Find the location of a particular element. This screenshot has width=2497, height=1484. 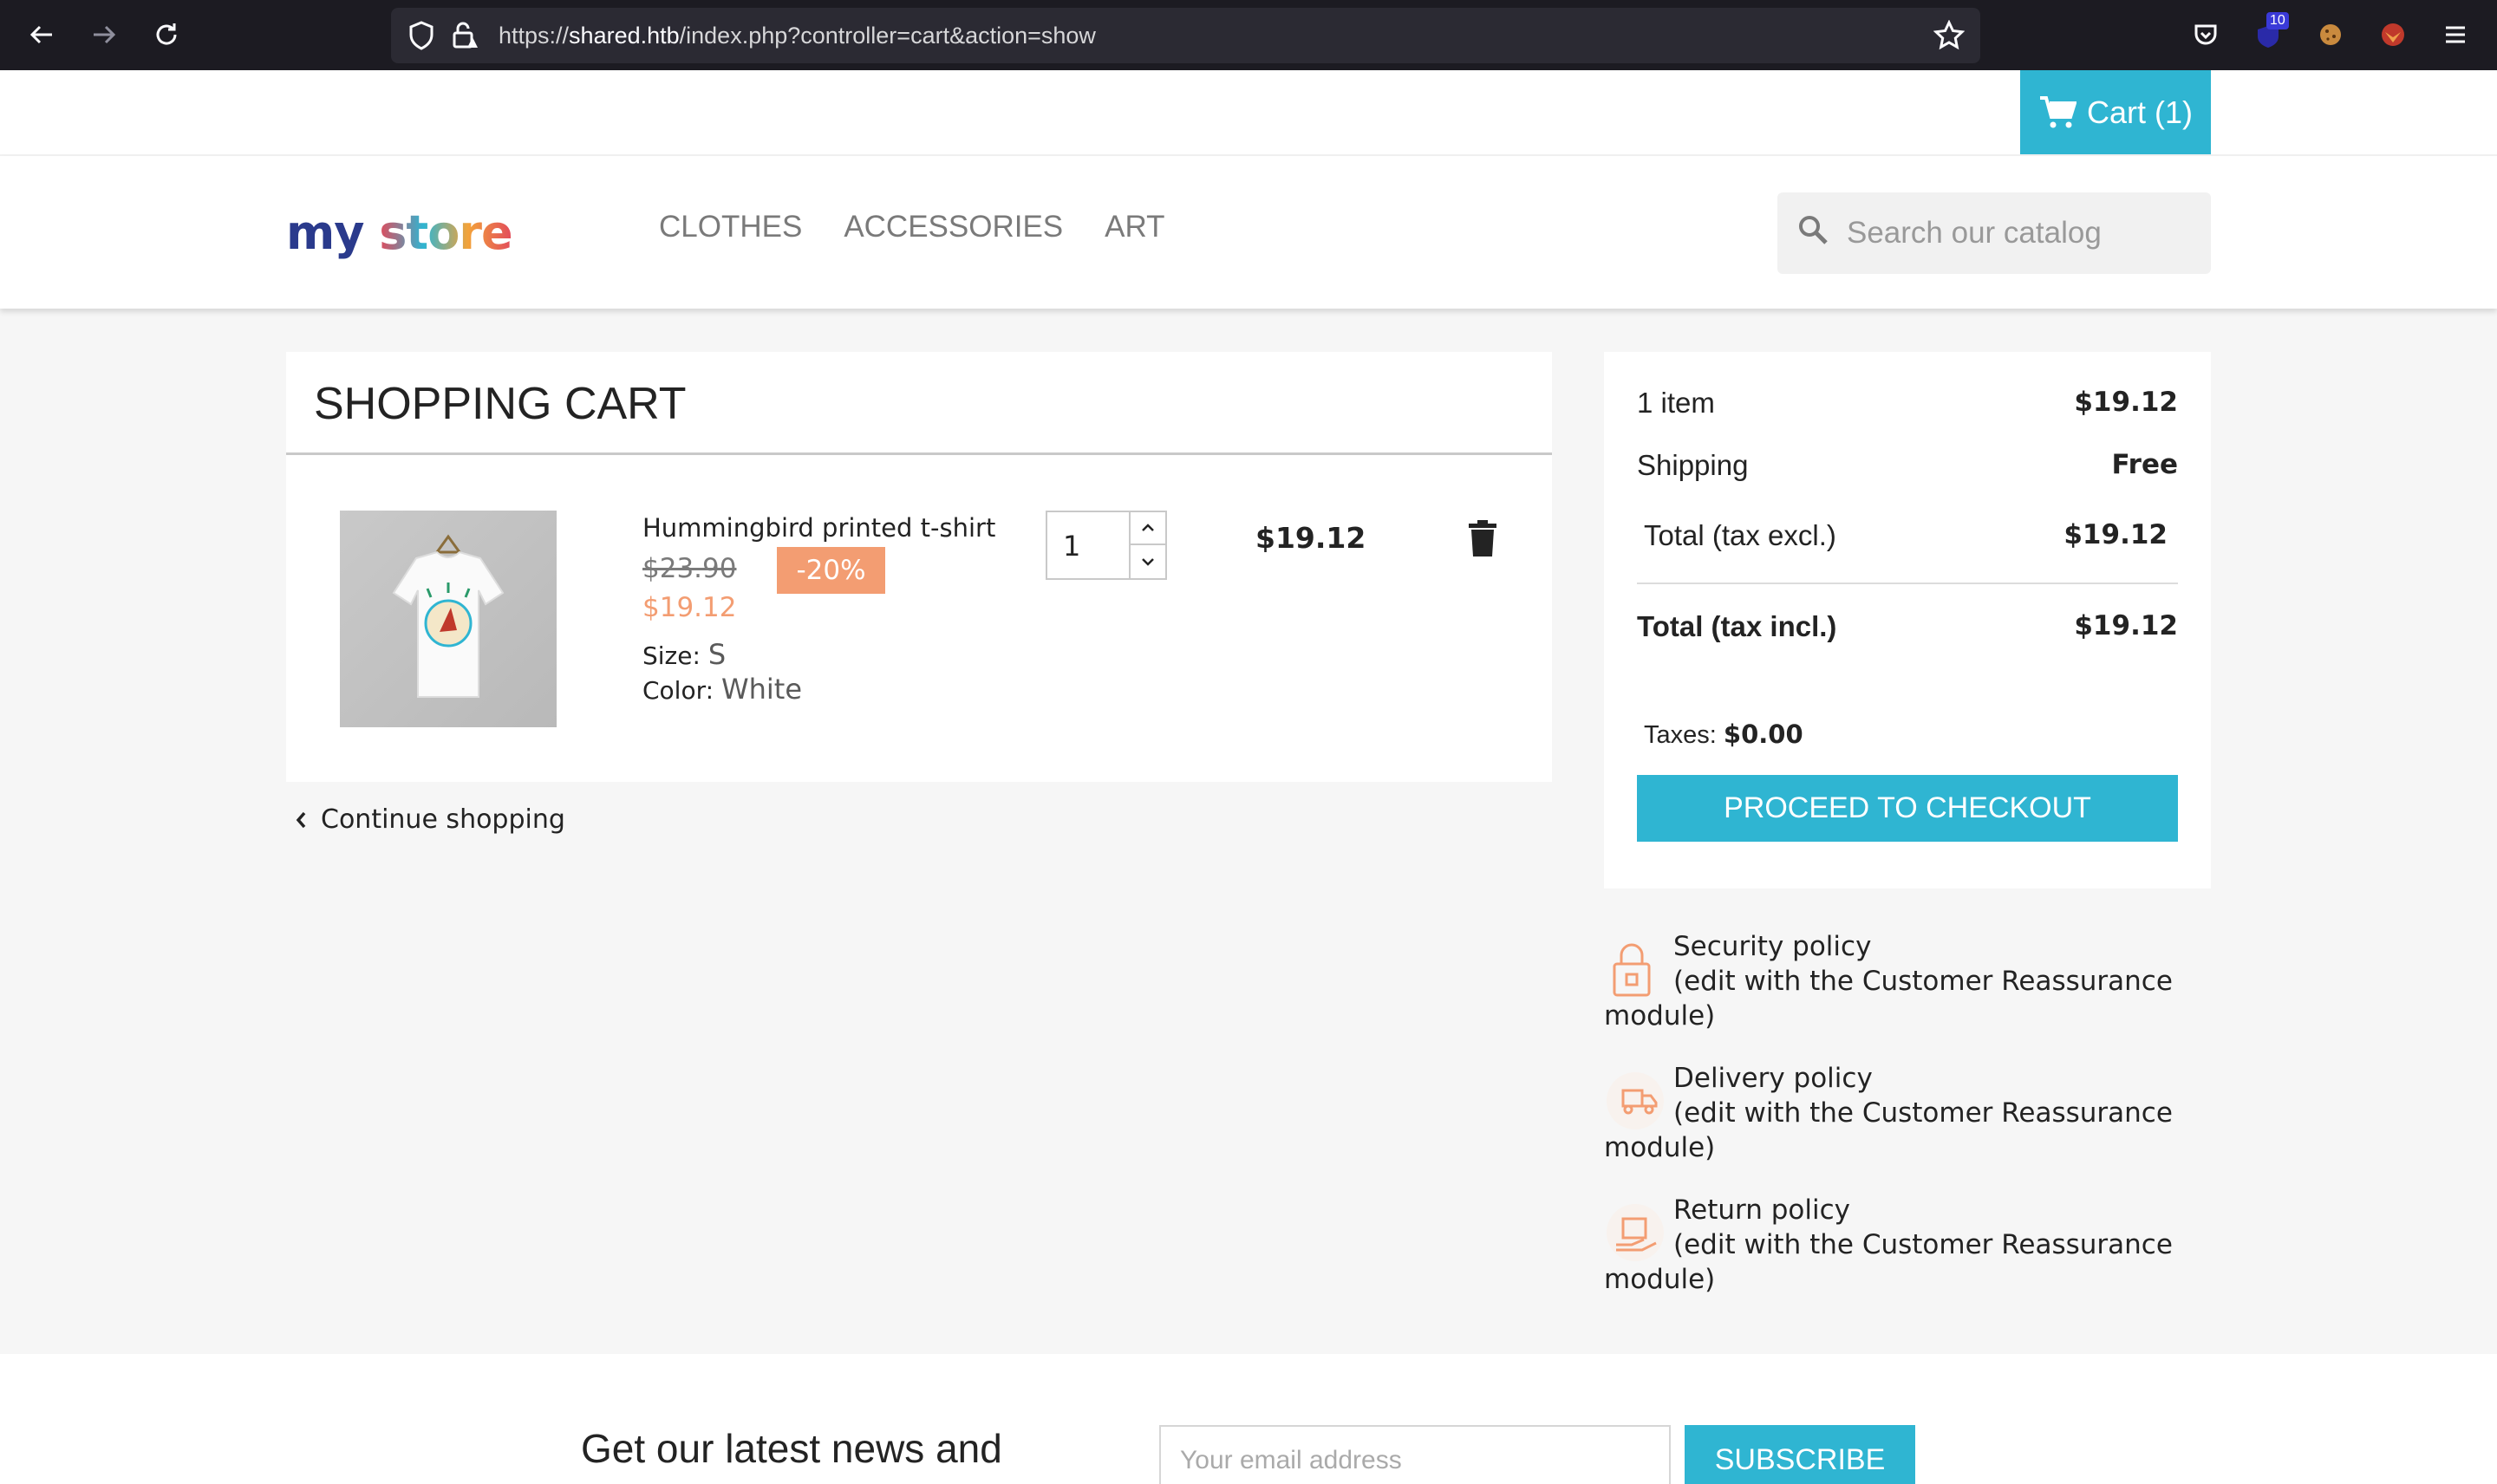

reload-icon is located at coordinates (166, 34).